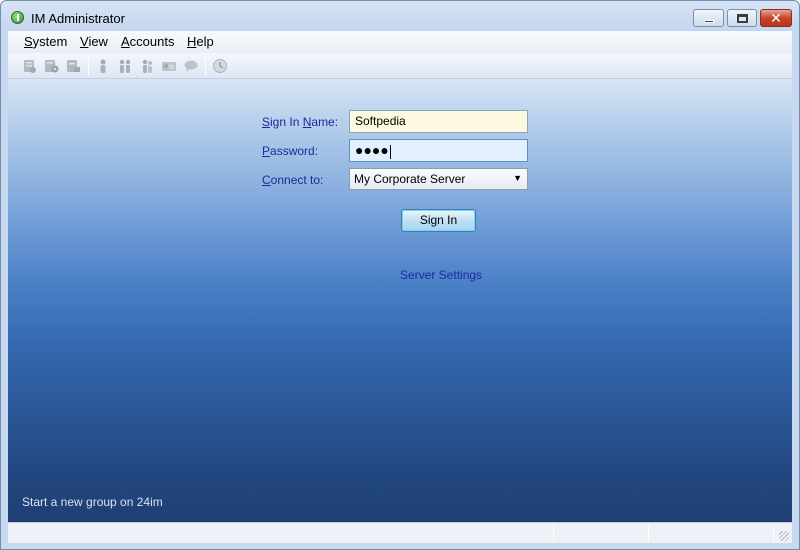 The height and width of the screenshot is (550, 800). What do you see at coordinates (400, 16) in the screenshot?
I see `title-bar: IM Administrator ✕` at bounding box center [400, 16].